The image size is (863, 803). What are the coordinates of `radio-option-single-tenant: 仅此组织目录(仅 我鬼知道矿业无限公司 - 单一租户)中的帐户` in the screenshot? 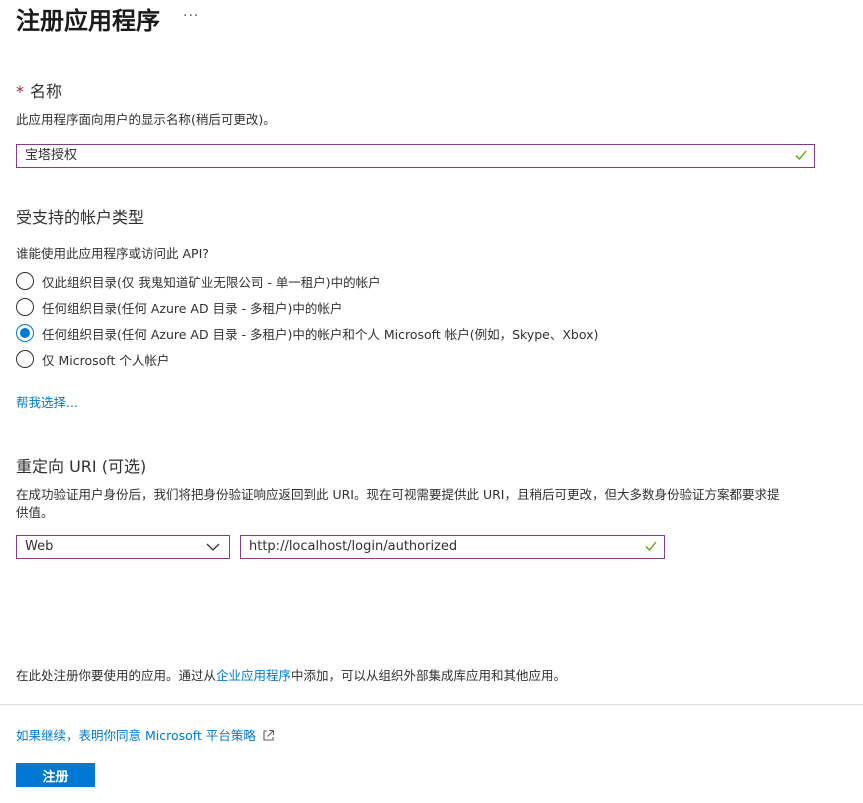 It's located at (198, 281).